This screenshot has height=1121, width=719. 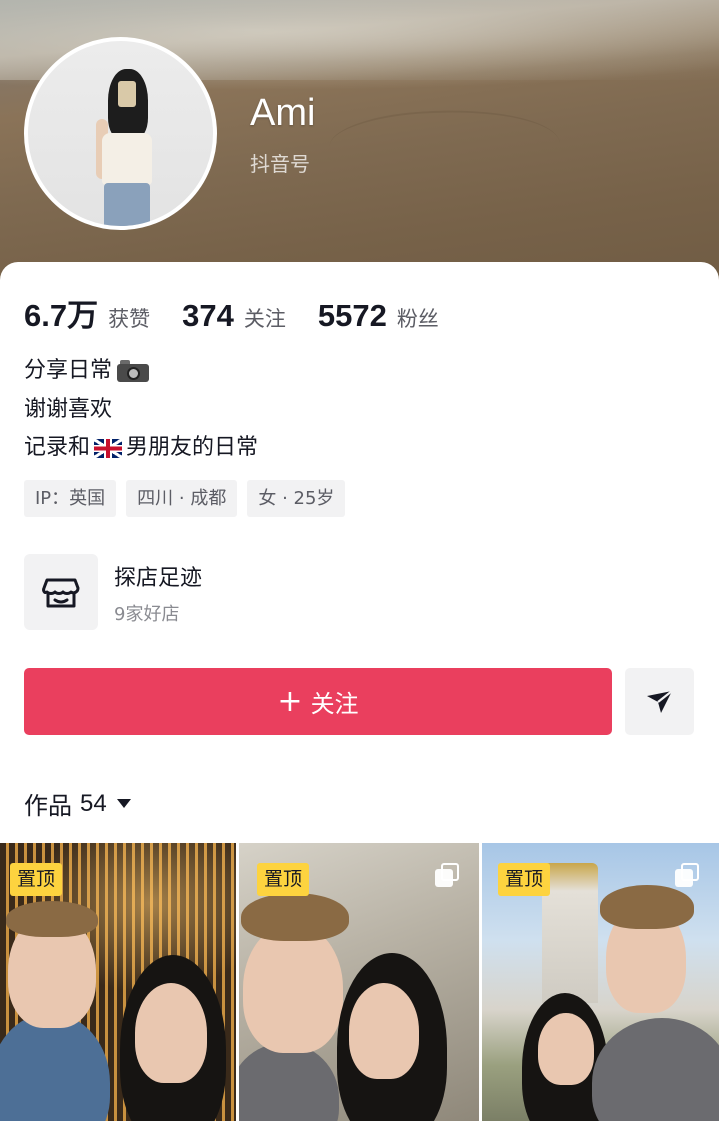 I want to click on shop-title: 探店足迹, so click(x=158, y=578).